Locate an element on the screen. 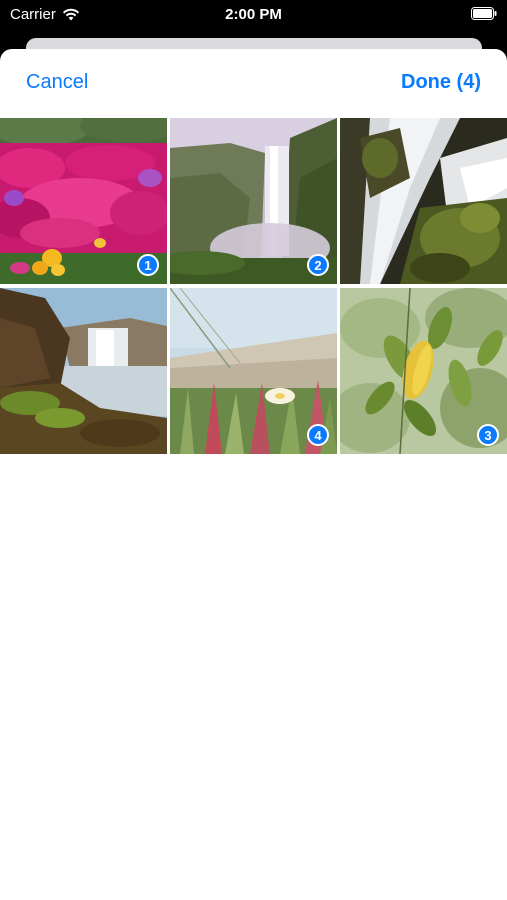 This screenshot has width=507, height=900. selection-badge: 2 is located at coordinates (318, 265).